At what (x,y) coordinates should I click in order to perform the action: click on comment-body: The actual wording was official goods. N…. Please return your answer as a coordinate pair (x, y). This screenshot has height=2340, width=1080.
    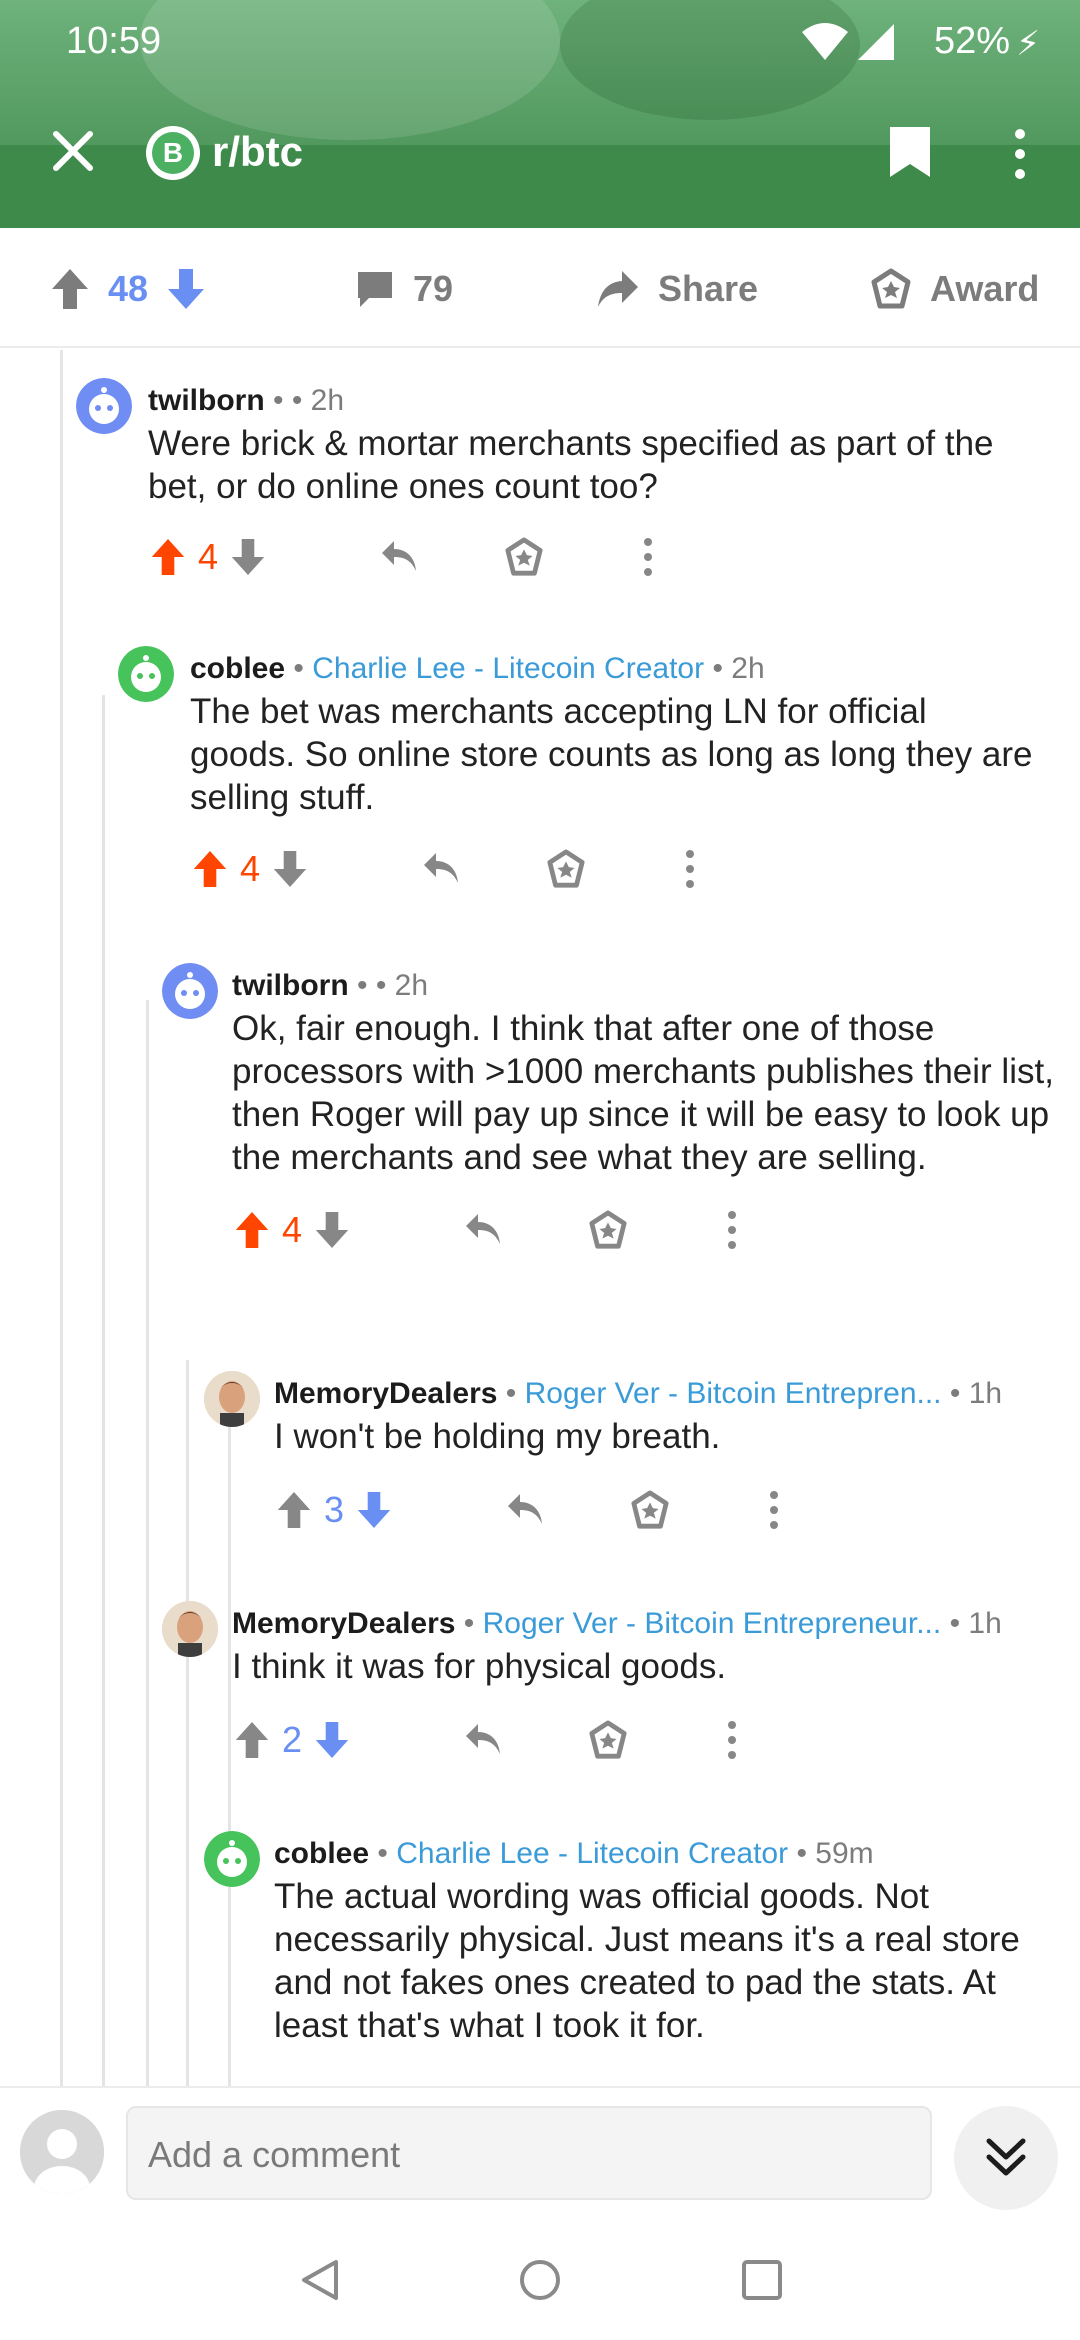
    Looking at the image, I should click on (647, 1961).